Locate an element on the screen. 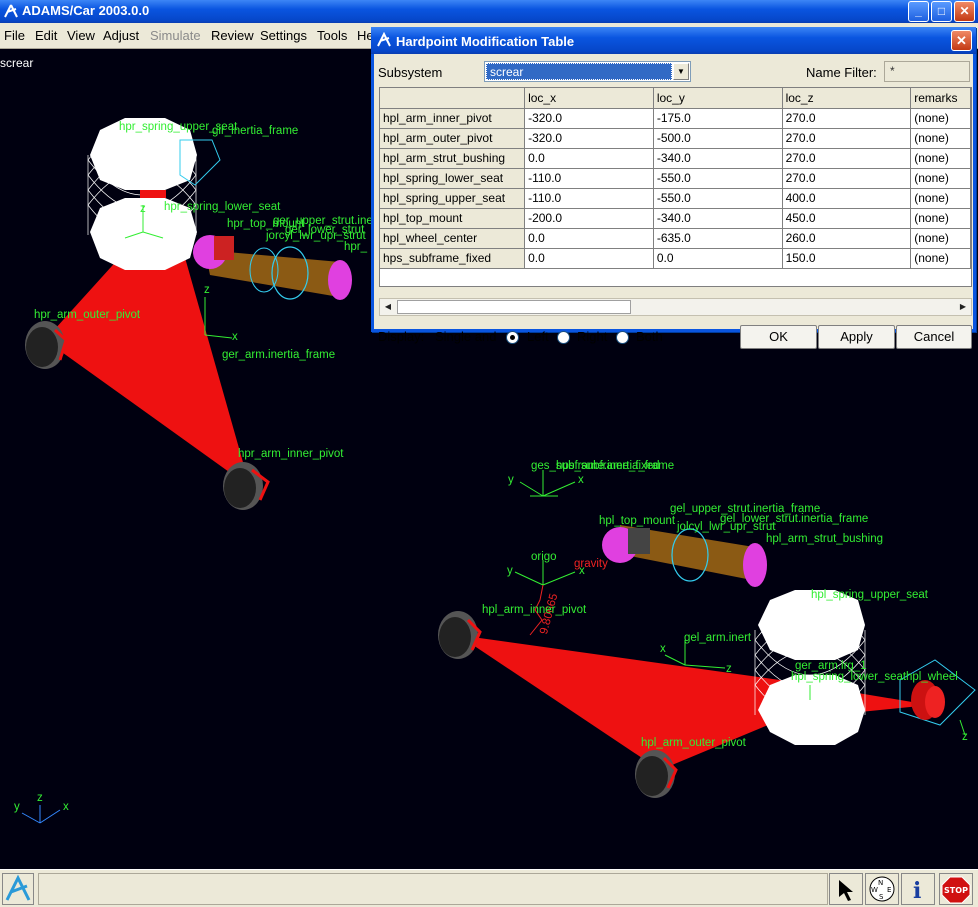 This screenshot has width=978, height=907. scroll-thumb is located at coordinates (514, 307).